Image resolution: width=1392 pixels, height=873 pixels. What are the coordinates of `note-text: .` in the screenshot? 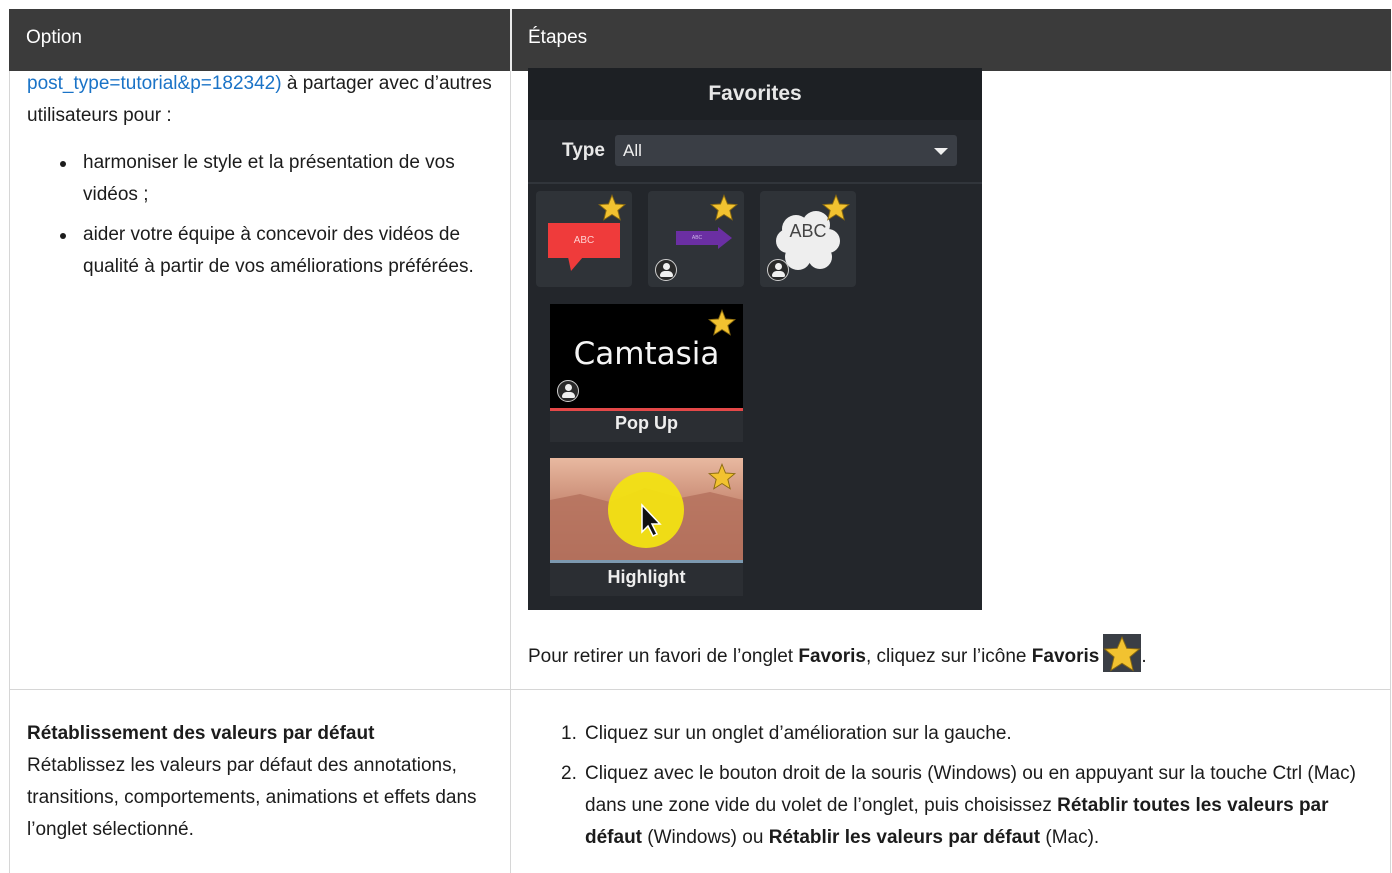 It's located at (1144, 656).